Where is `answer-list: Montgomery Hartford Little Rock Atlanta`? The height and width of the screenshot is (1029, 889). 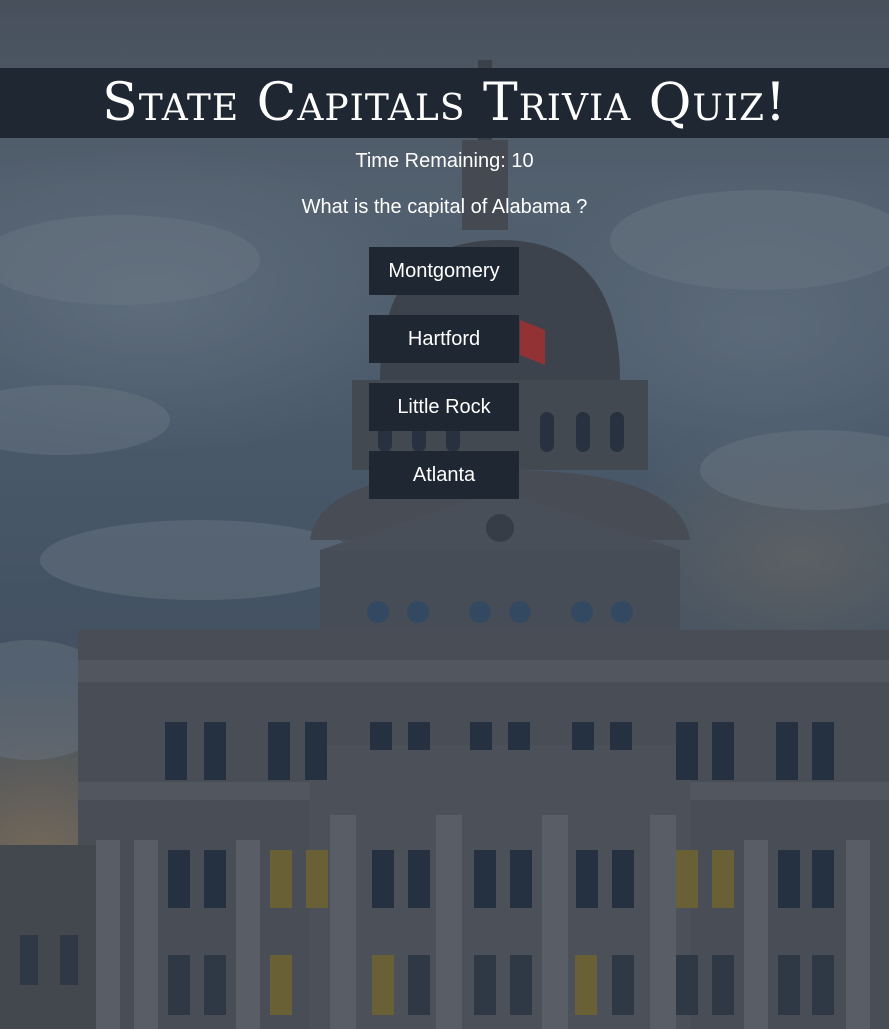
answer-list: Montgomery Hartford Little Rock Atlanta is located at coordinates (444, 383).